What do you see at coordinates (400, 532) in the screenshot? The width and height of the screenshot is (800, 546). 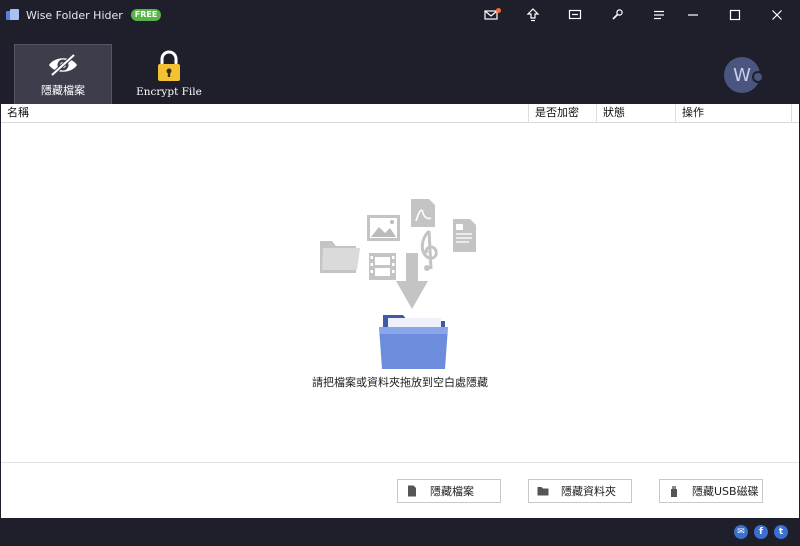 I see `status-bar: ✉ f t` at bounding box center [400, 532].